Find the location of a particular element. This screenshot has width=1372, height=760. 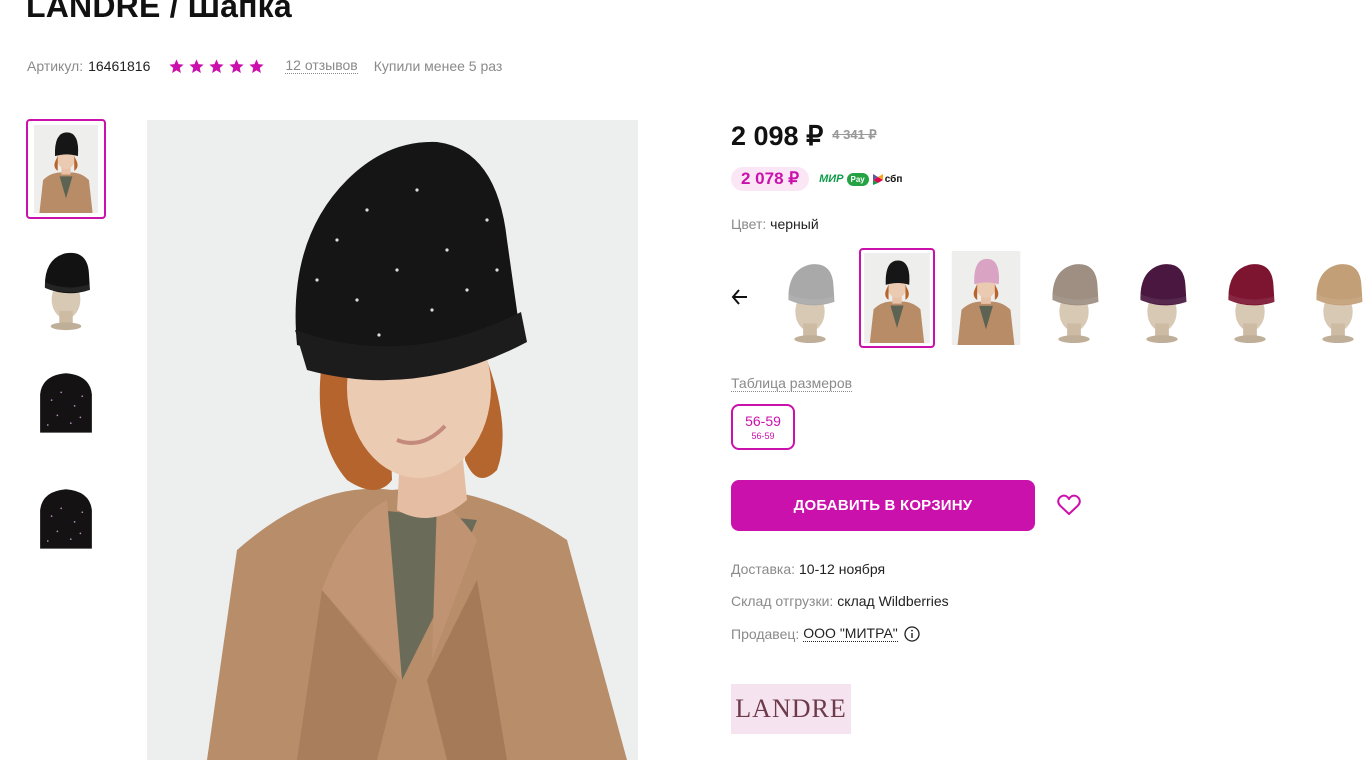

sbp-label: сбп is located at coordinates (893, 179).